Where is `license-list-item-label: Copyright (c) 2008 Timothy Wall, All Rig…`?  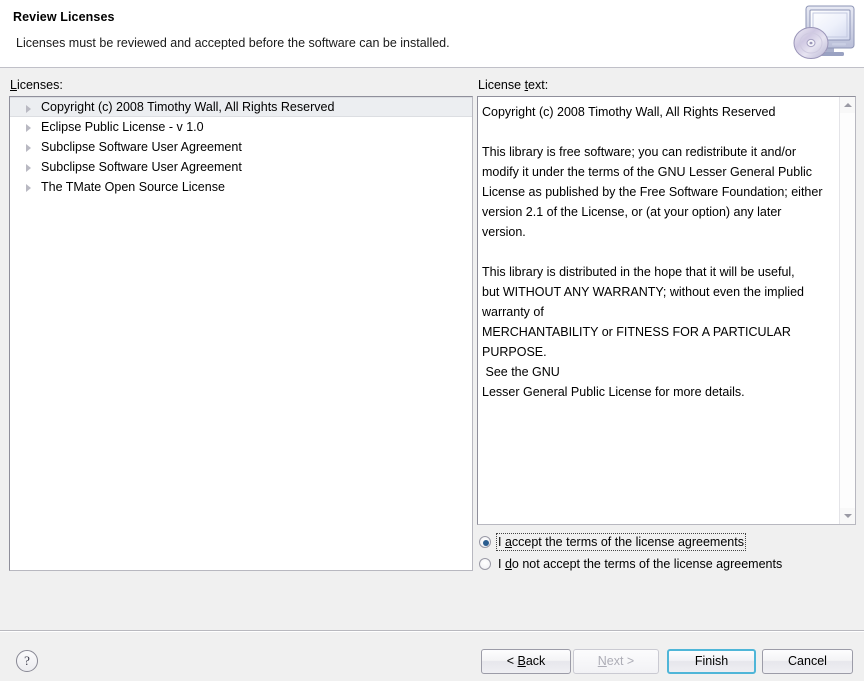 license-list-item-label: Copyright (c) 2008 Timothy Wall, All Rig… is located at coordinates (188, 107).